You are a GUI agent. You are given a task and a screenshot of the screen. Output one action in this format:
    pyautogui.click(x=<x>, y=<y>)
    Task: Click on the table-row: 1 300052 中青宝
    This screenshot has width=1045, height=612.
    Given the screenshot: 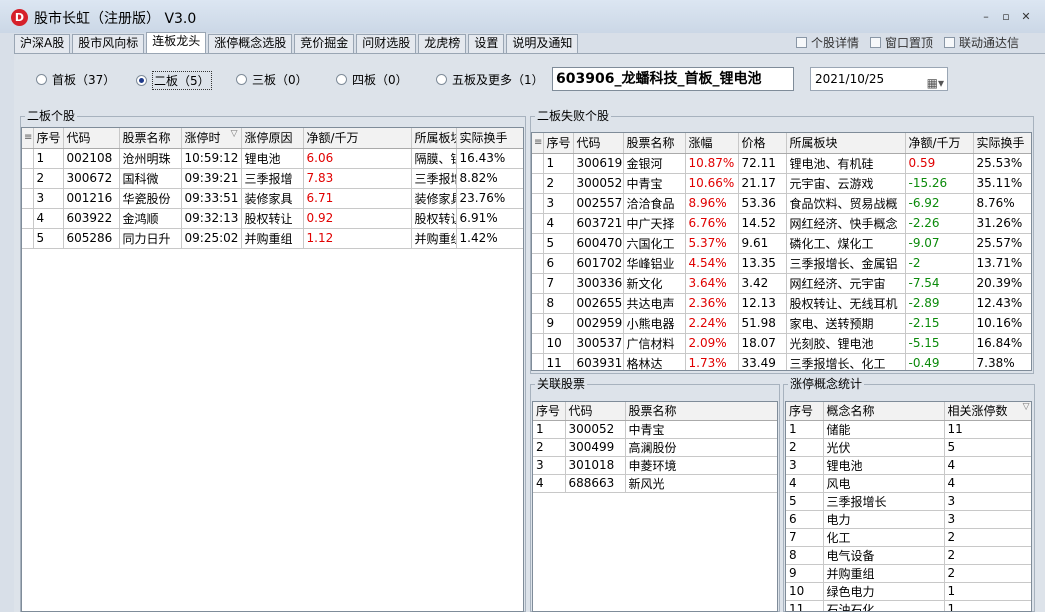 What is the action you would take?
    pyautogui.click(x=655, y=429)
    